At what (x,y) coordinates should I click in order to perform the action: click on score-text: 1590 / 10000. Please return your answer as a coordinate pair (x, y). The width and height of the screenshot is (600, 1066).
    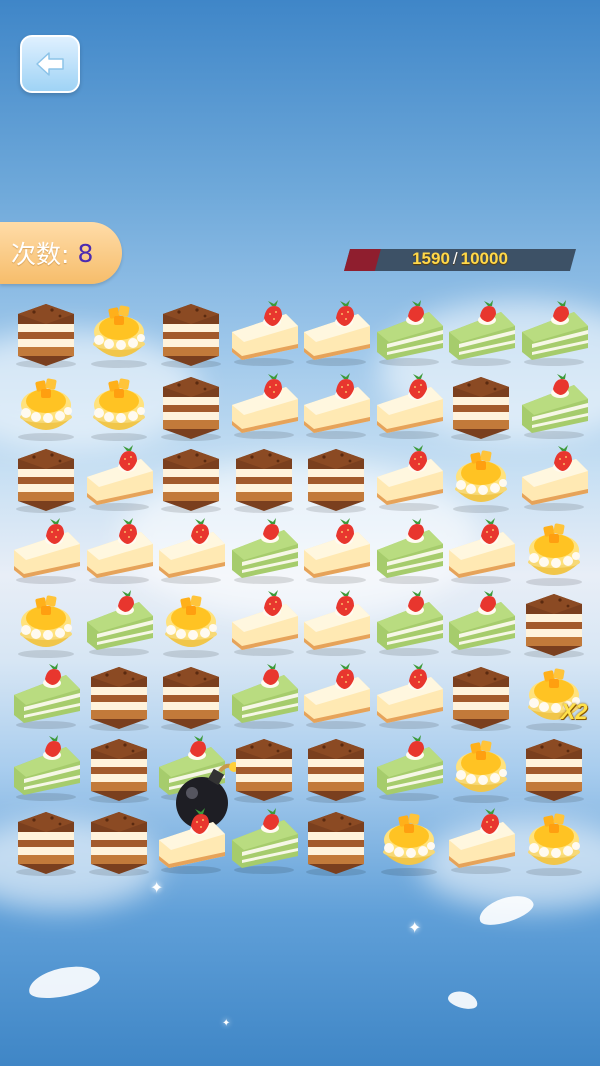
    Looking at the image, I should click on (460, 259).